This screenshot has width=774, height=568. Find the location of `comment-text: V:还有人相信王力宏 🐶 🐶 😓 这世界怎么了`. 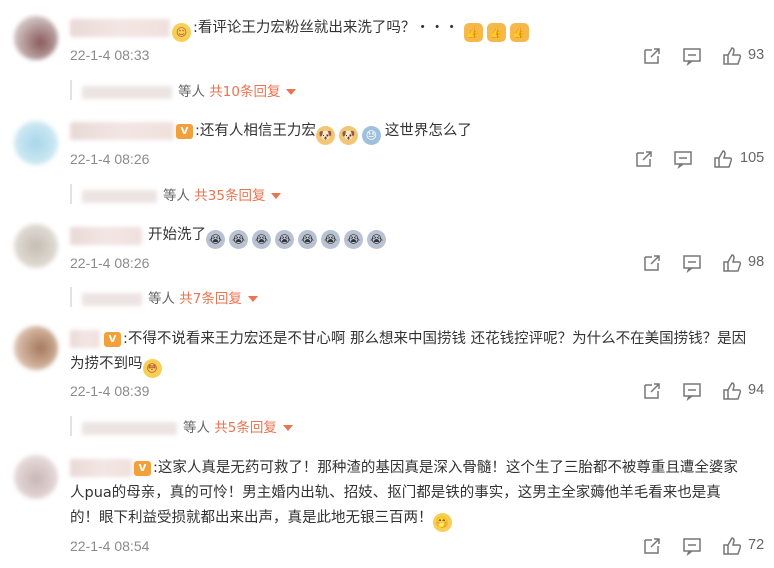

comment-text: V:还有人相信王力宏 🐶 🐶 😓 这世界怎么了 is located at coordinates (324, 132).